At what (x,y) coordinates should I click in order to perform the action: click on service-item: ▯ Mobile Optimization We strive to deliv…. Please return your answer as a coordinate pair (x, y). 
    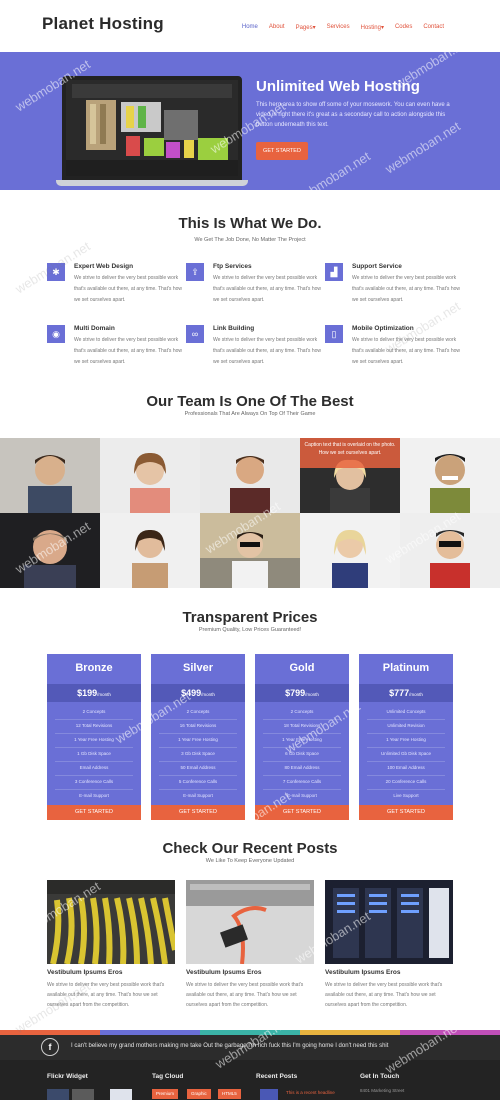
    Looking at the image, I should click on (392, 349).